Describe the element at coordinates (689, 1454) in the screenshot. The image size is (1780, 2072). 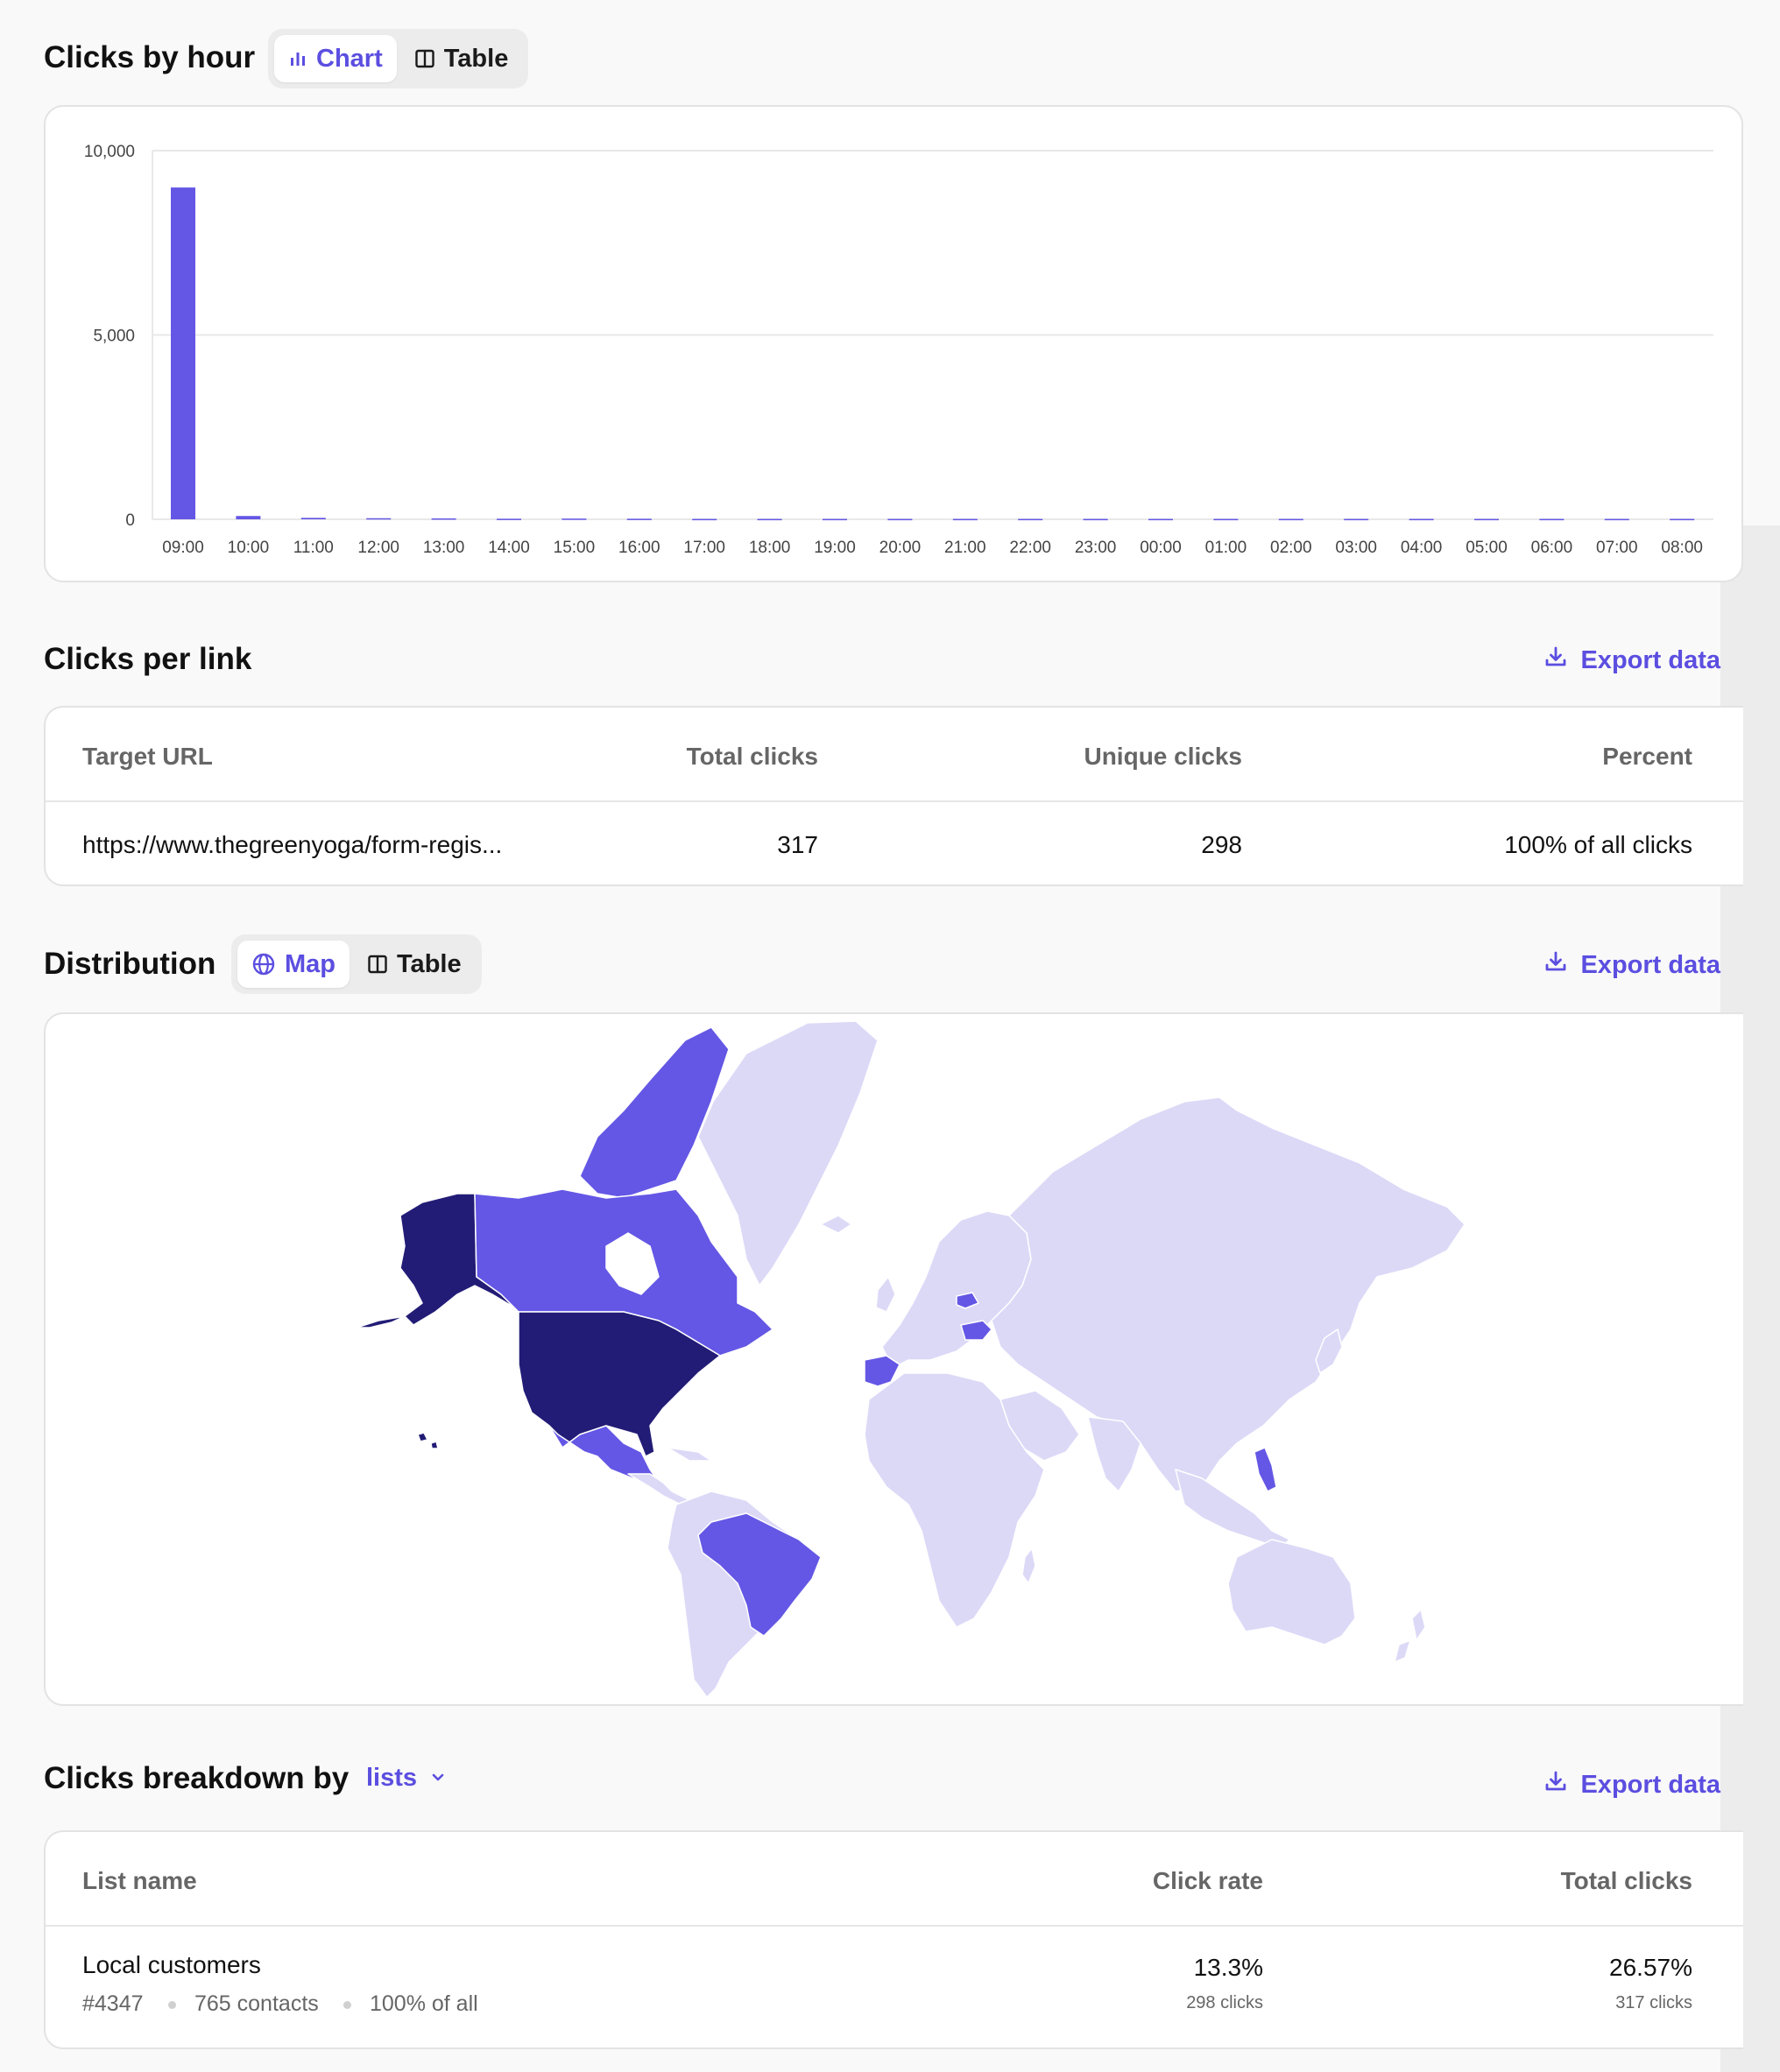
I see `map-region-caribbean` at that location.